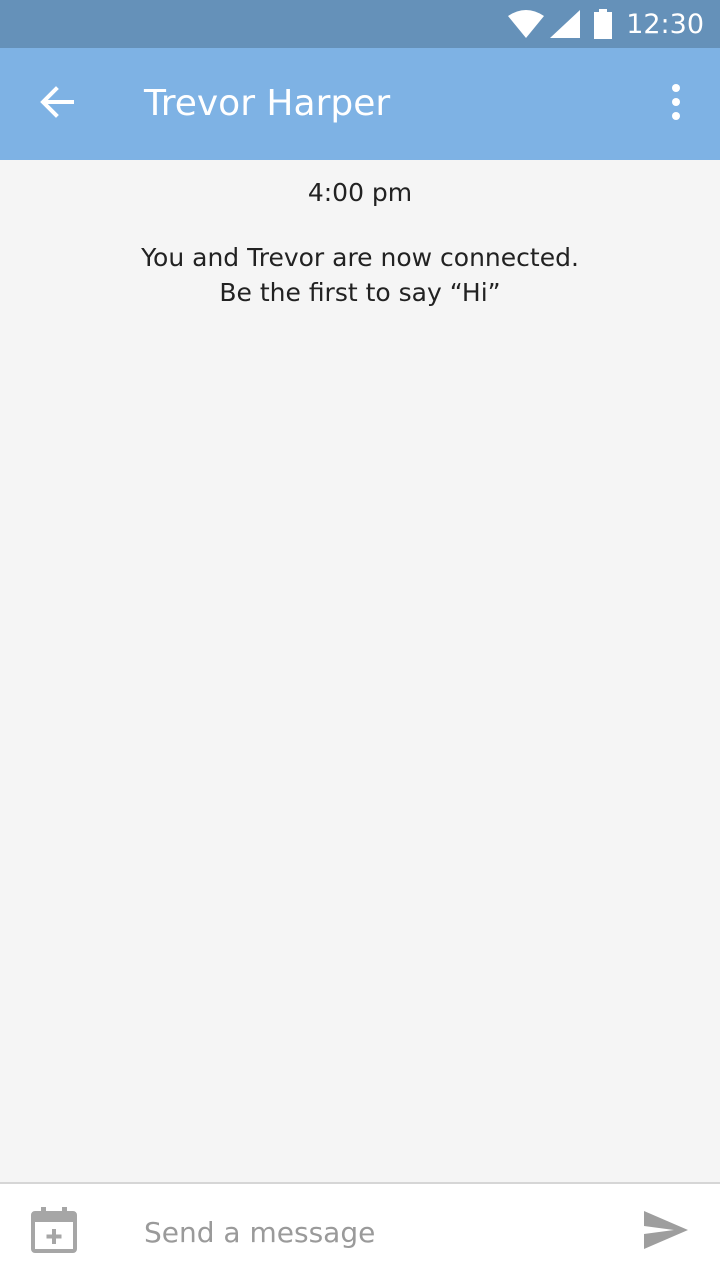 The image size is (720, 1280). What do you see at coordinates (360, 192) in the screenshot?
I see `message-timestamp: 4:00 pm` at bounding box center [360, 192].